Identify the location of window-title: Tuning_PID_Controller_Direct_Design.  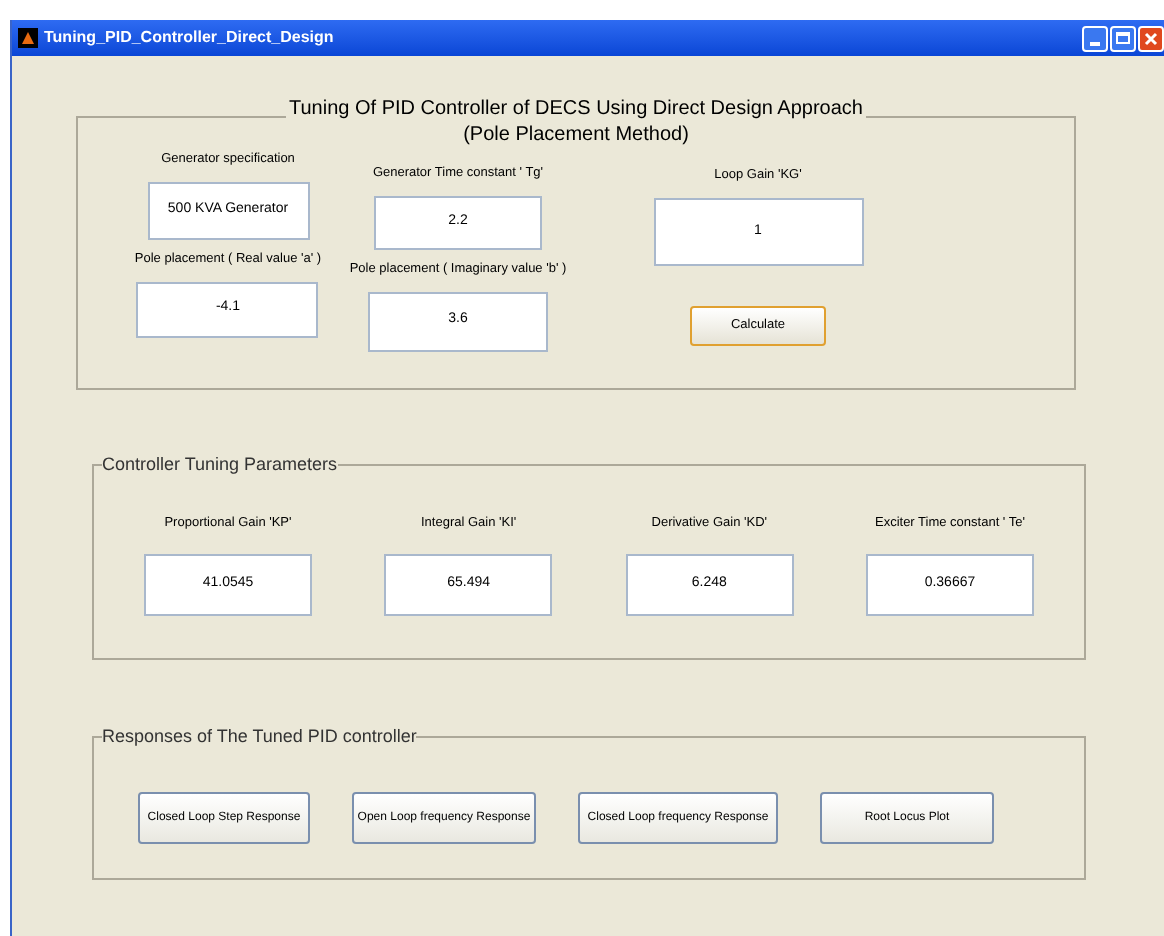
(189, 38).